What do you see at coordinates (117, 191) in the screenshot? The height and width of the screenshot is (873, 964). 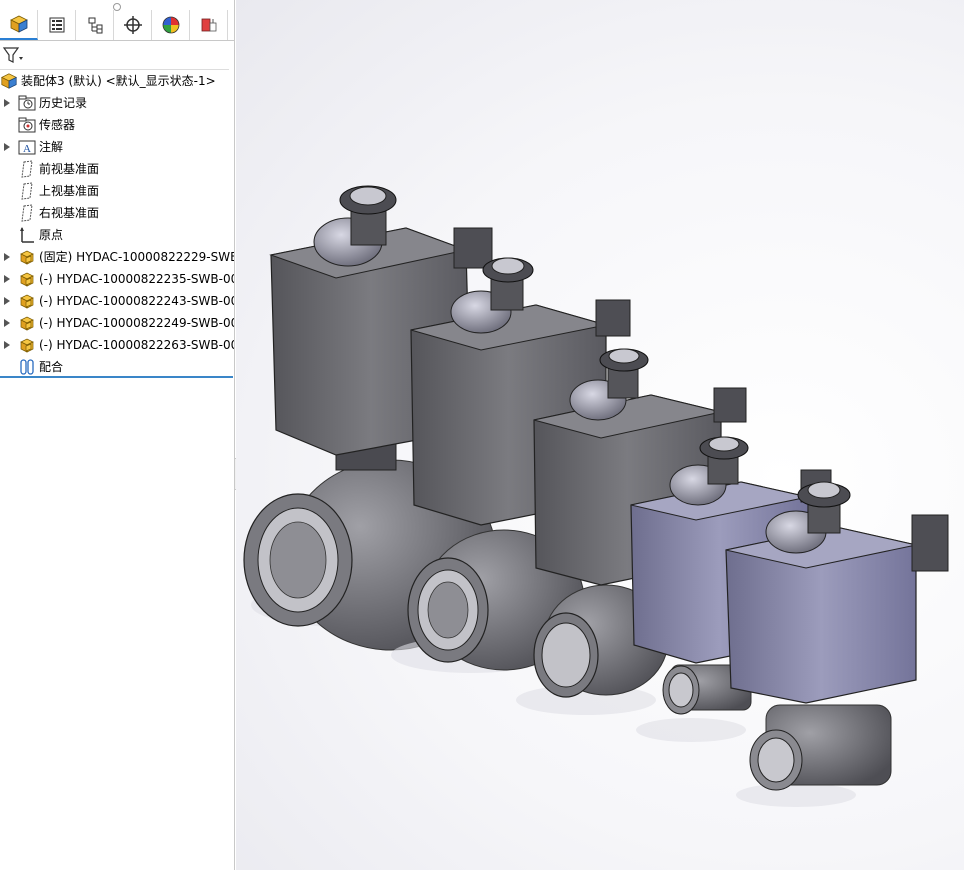 I see `tree-item: 上视基准面` at bounding box center [117, 191].